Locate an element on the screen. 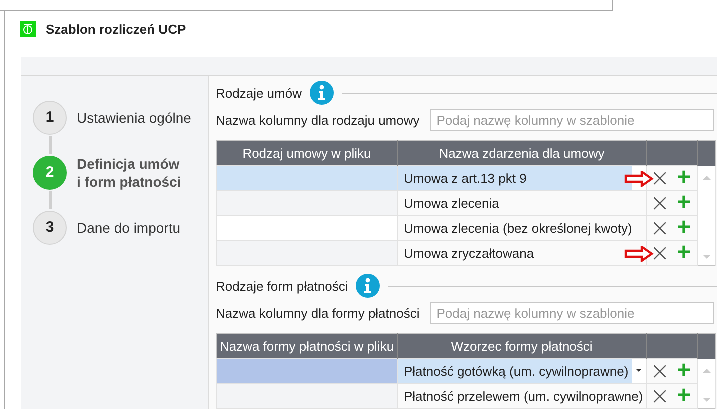 The width and height of the screenshot is (717, 409). column-header: Nazwa zdarzenia dla umowy is located at coordinates (522, 153).